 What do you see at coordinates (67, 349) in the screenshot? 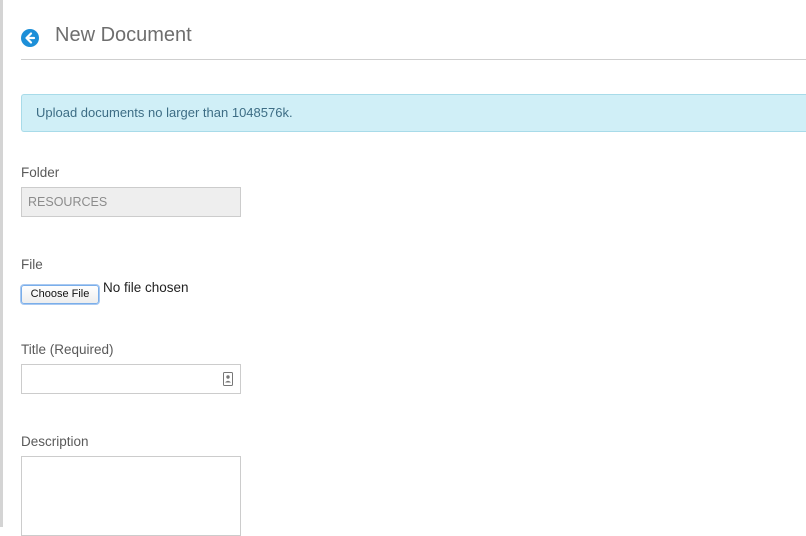
I see `title-label: Title (Required)` at bounding box center [67, 349].